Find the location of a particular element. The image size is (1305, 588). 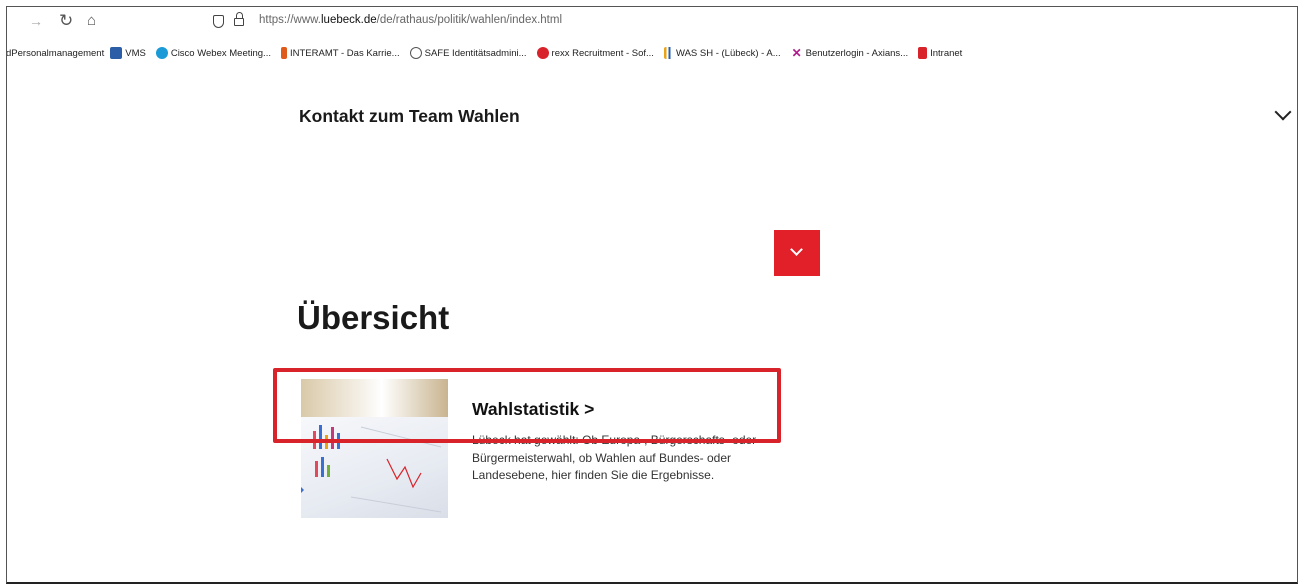

highlight-annotation-box is located at coordinates (527, 405).